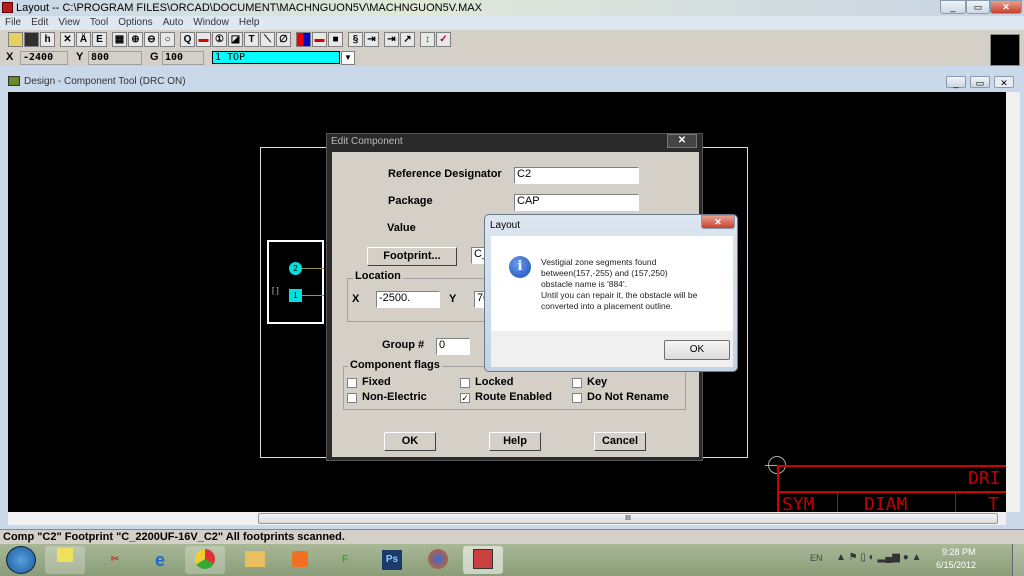 The height and width of the screenshot is (576, 1024). I want to click on delete-icon: ✕, so click(67, 39).